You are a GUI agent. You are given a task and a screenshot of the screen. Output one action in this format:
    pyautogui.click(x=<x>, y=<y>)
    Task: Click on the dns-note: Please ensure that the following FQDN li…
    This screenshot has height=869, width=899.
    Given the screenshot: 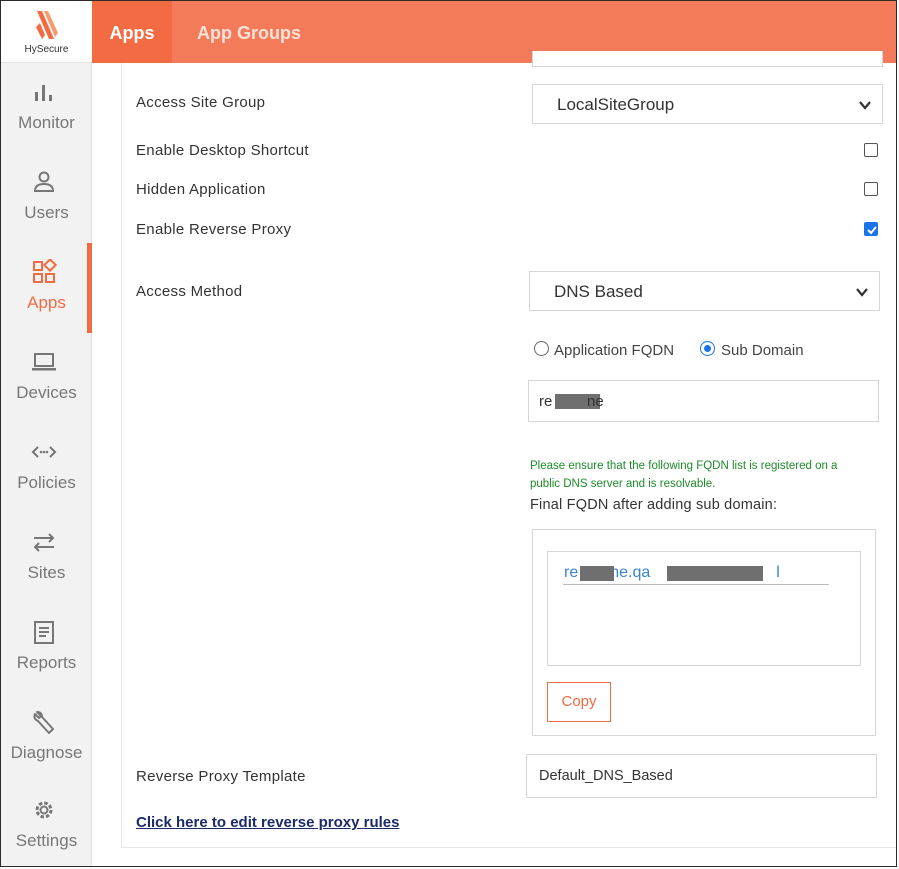 What is the action you would take?
    pyautogui.click(x=684, y=475)
    